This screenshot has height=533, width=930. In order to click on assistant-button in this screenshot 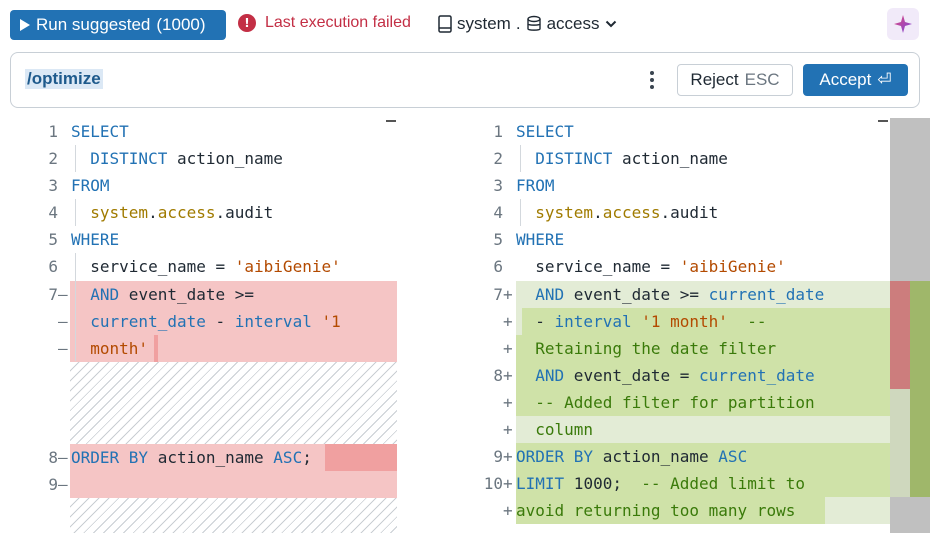, I will do `click(903, 24)`.